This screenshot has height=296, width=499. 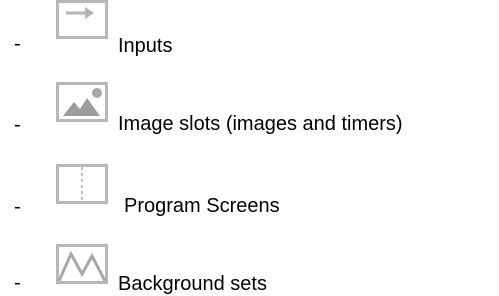 I want to click on list-item-label: Background sets, so click(x=192, y=284).